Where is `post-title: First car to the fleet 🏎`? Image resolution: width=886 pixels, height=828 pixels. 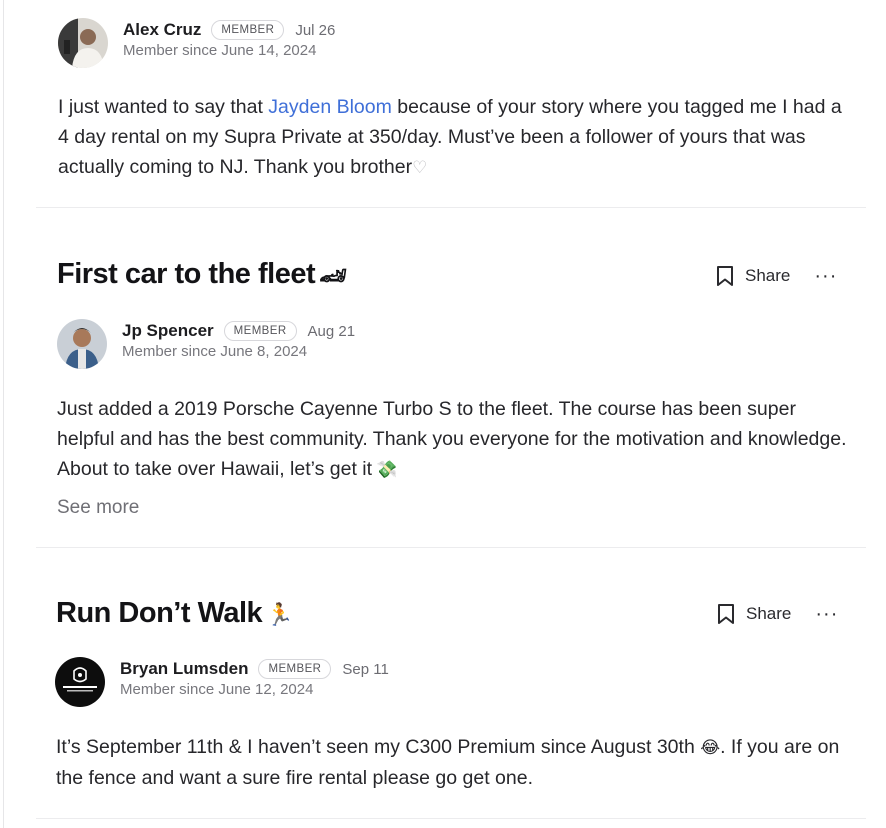 post-title: First car to the fleet 🏎 is located at coordinates (202, 274).